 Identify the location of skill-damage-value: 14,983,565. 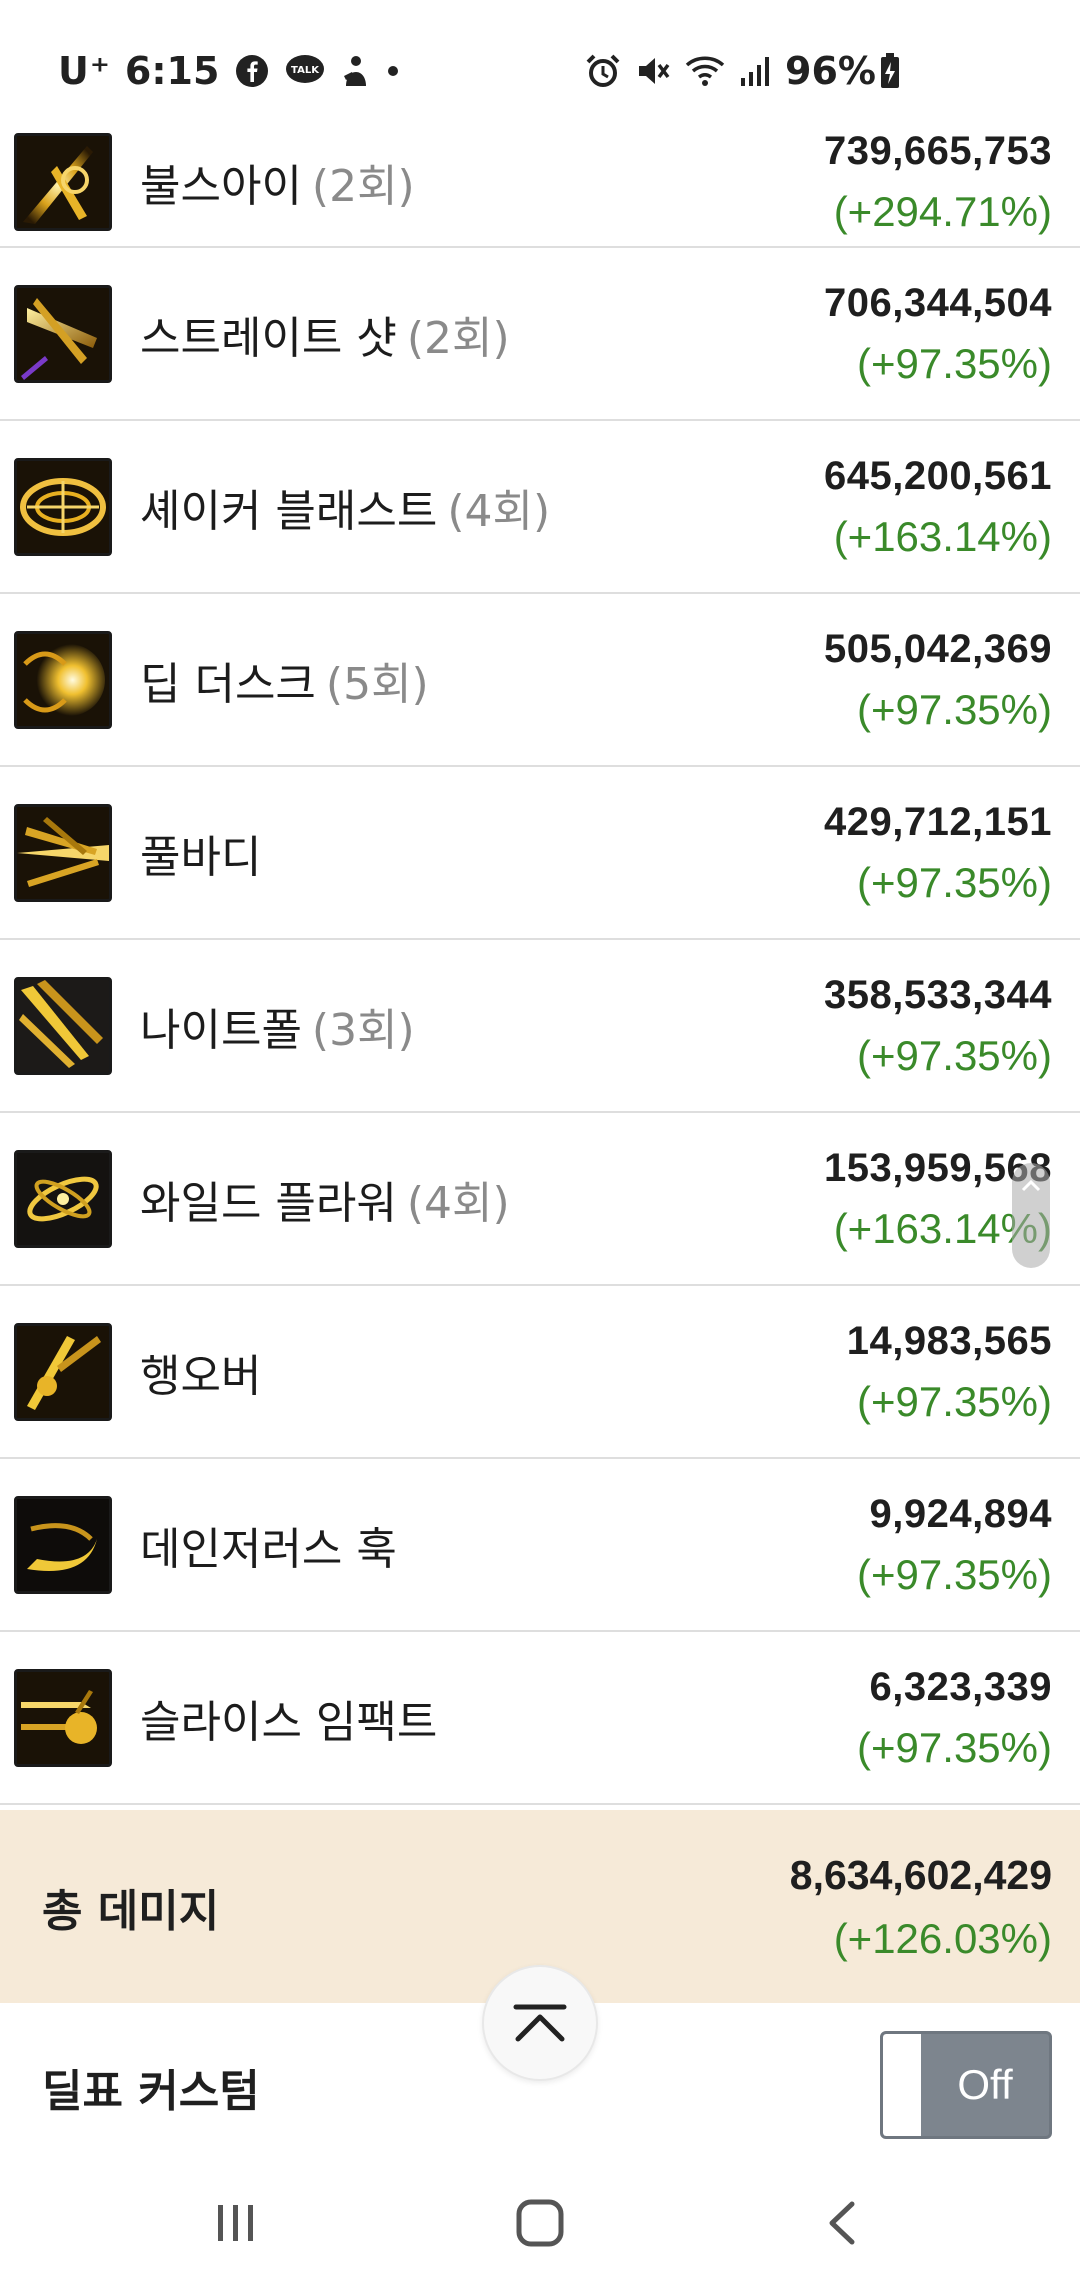
(949, 1340).